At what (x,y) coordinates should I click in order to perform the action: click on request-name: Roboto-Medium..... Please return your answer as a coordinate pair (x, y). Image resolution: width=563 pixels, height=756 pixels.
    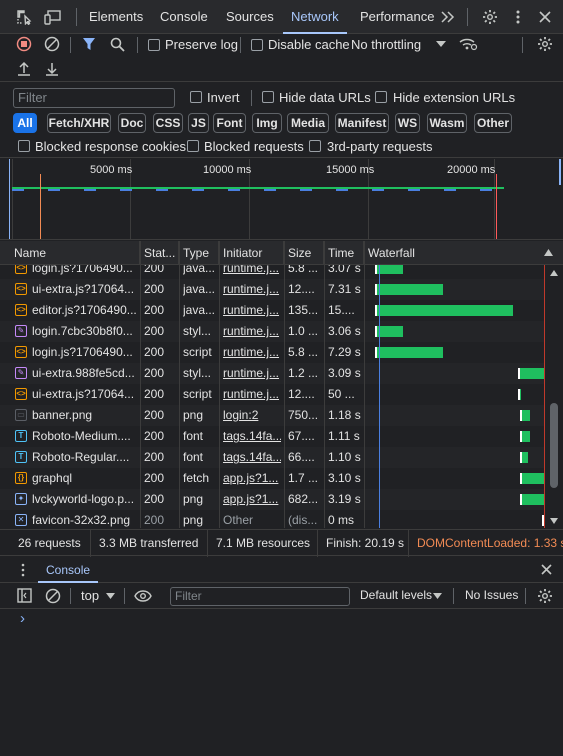
    Looking at the image, I should click on (85, 436).